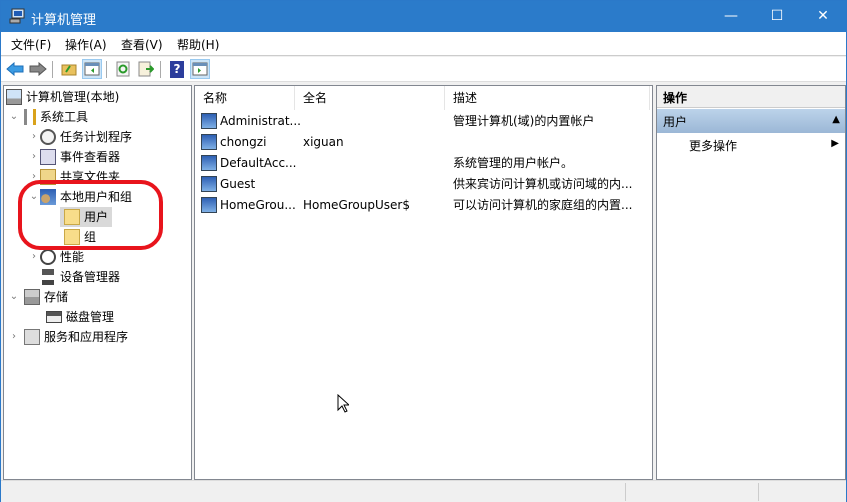 The height and width of the screenshot is (502, 847). Describe the element at coordinates (424, 163) in the screenshot. I see `table-row: DefaultAcc... 系统管理的用户帐户。` at that location.